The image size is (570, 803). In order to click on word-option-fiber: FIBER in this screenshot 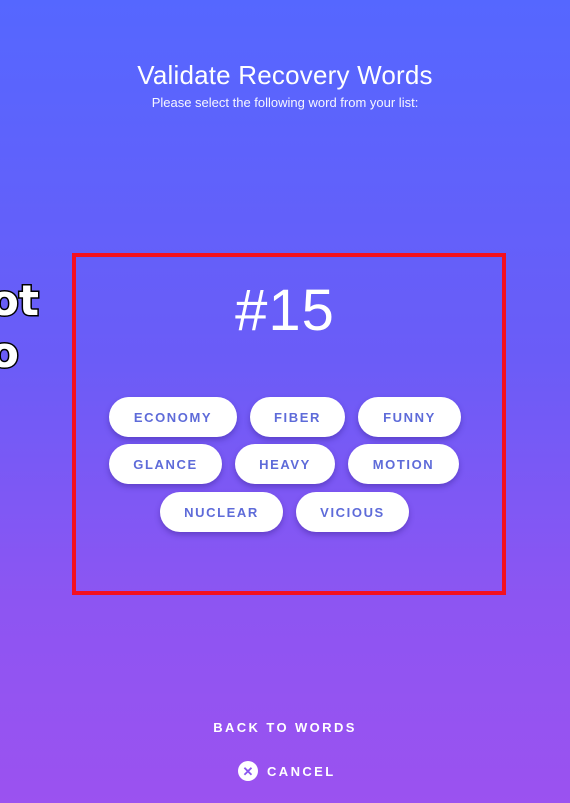, I will do `click(297, 417)`.